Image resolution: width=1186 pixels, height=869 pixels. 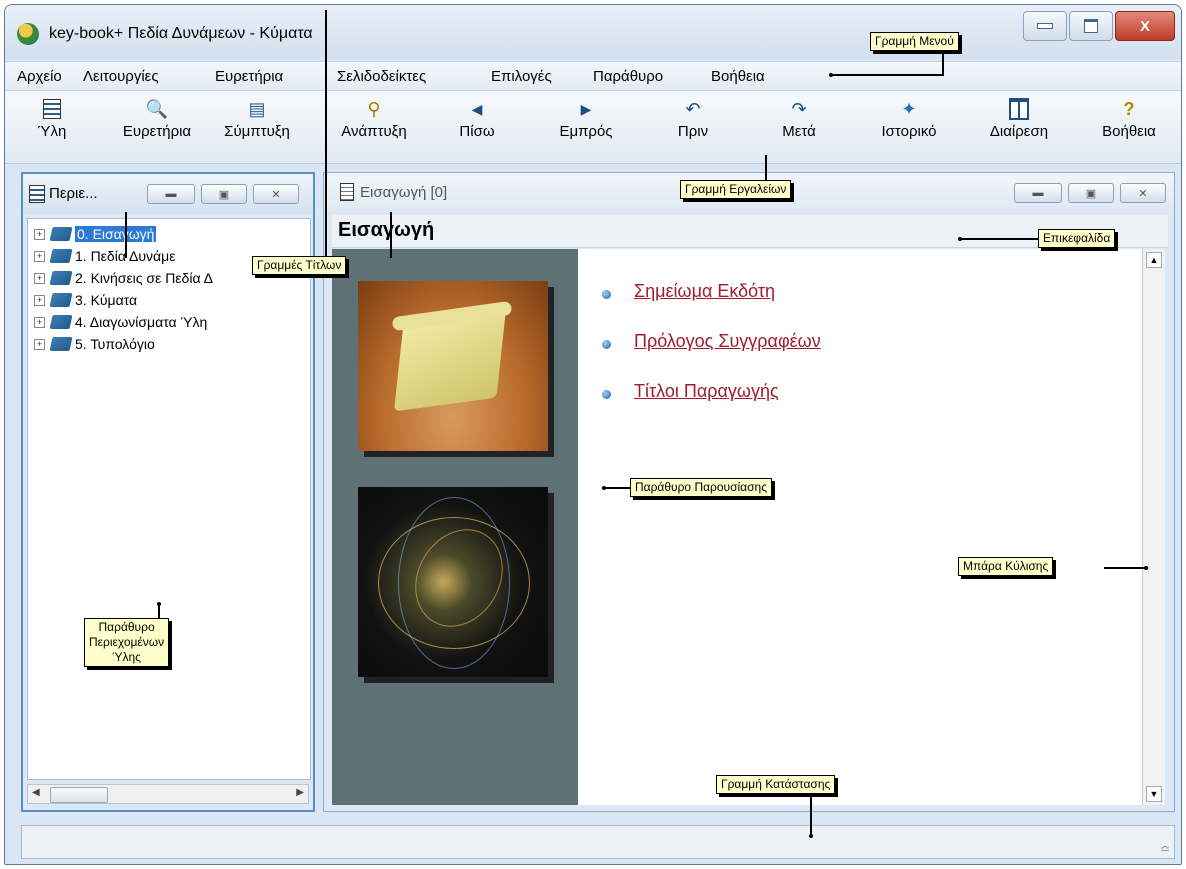 What do you see at coordinates (257, 109) in the screenshot?
I see `collapse-icon: ▤` at bounding box center [257, 109].